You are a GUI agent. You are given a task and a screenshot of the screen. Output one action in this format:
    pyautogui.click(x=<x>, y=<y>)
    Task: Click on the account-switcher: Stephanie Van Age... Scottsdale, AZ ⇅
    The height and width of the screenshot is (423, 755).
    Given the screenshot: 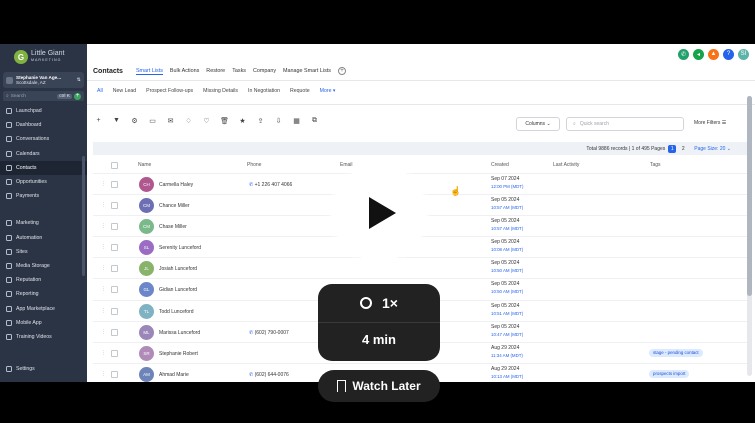 What is the action you would take?
    pyautogui.click(x=43, y=80)
    